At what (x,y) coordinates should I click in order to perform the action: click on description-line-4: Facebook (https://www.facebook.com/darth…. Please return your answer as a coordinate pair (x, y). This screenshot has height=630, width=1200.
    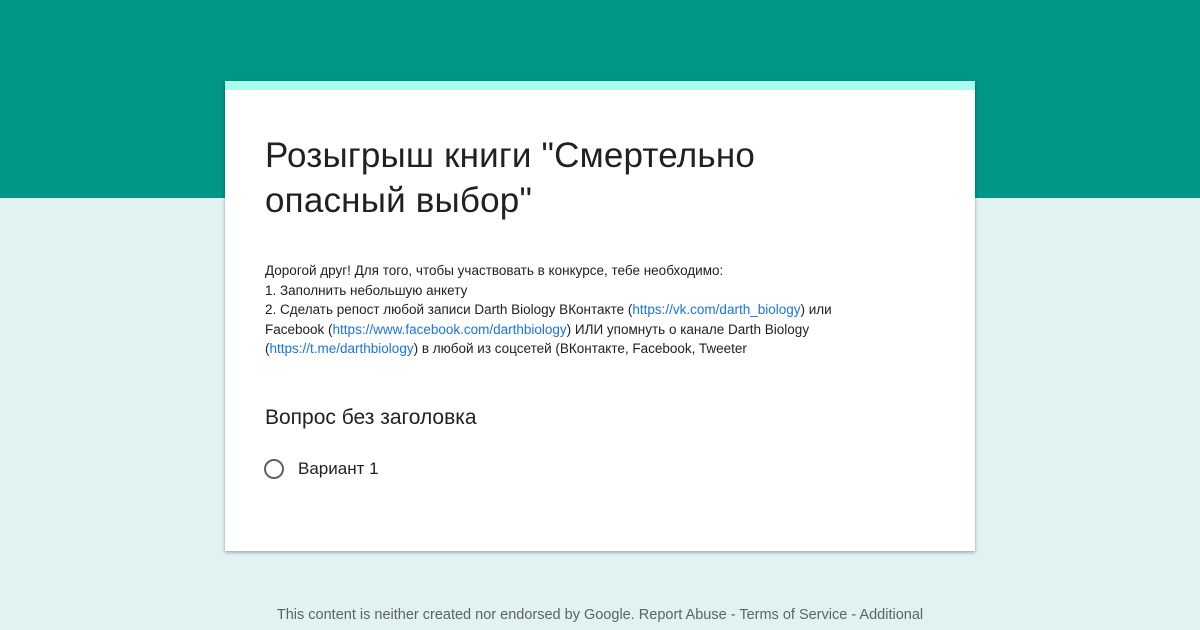
    Looking at the image, I should click on (605, 330).